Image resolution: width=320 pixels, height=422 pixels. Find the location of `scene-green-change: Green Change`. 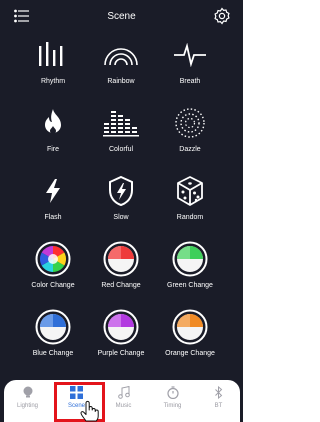

scene-green-change: Green Change is located at coordinates (190, 268).